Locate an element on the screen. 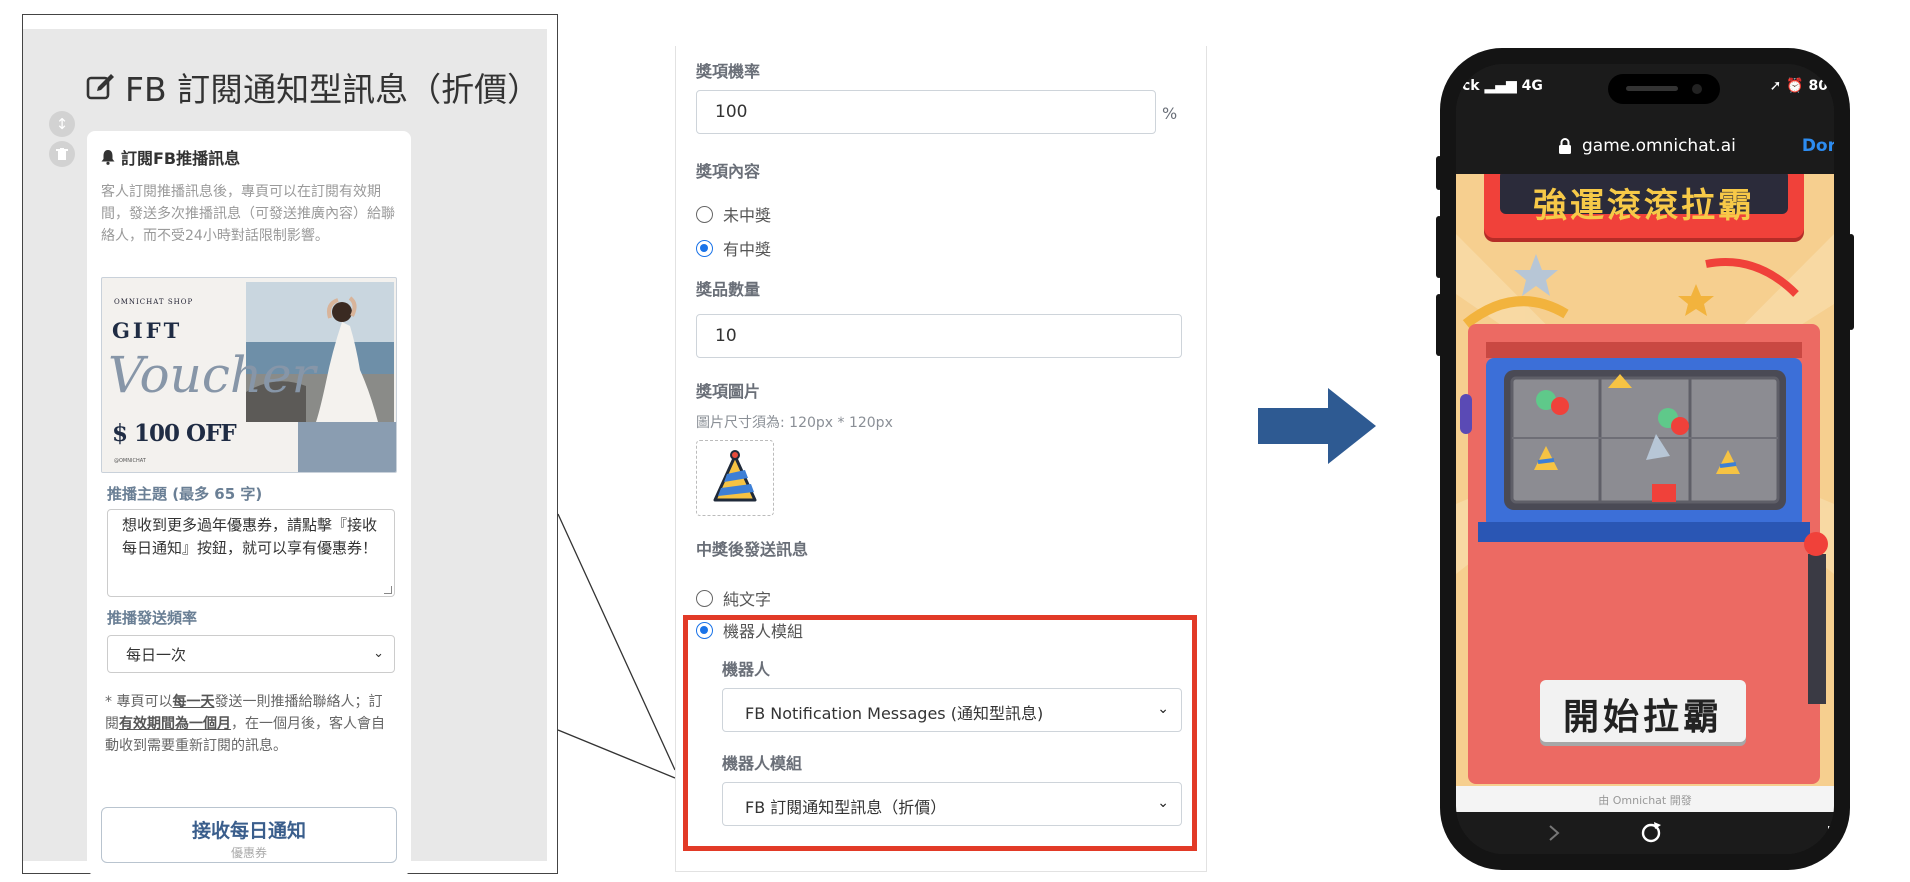  phone-volume-up-button is located at coordinates (1439, 247).